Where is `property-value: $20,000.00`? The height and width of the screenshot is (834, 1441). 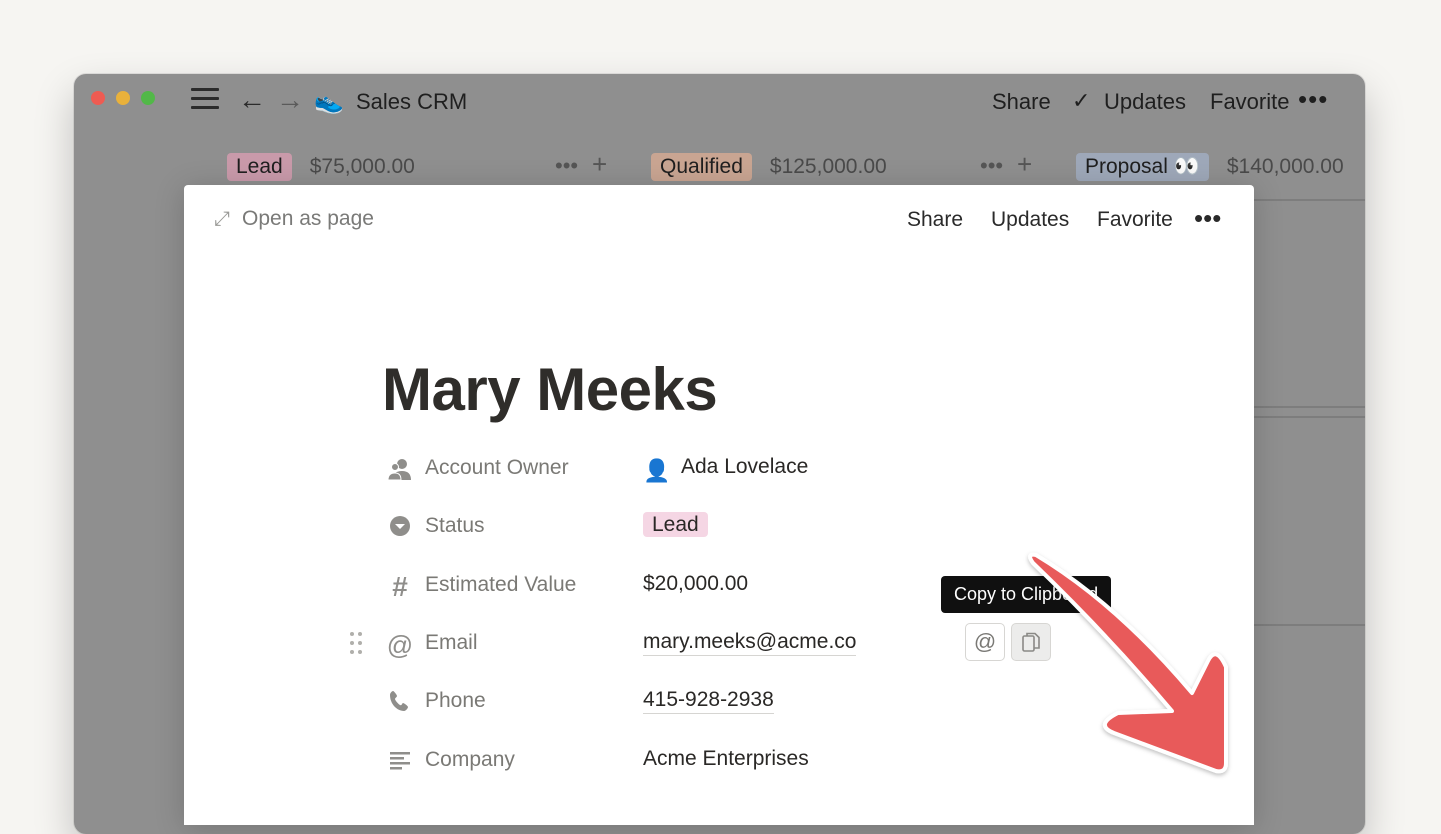
property-value: $20,000.00 is located at coordinates (695, 584).